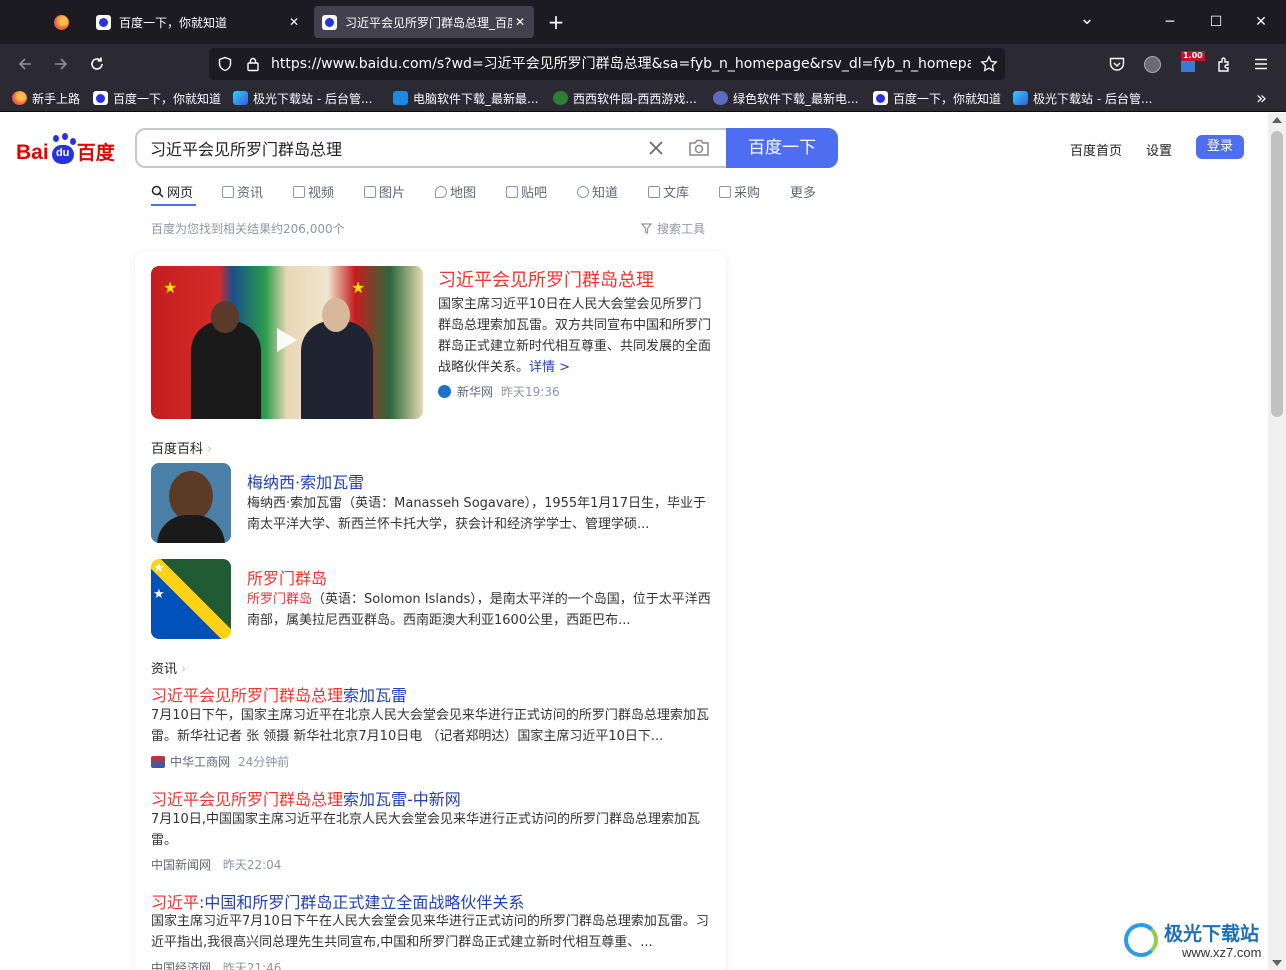  I want to click on tab-title: 习近平会见所罗门群岛总理_百度, so click(428, 22).